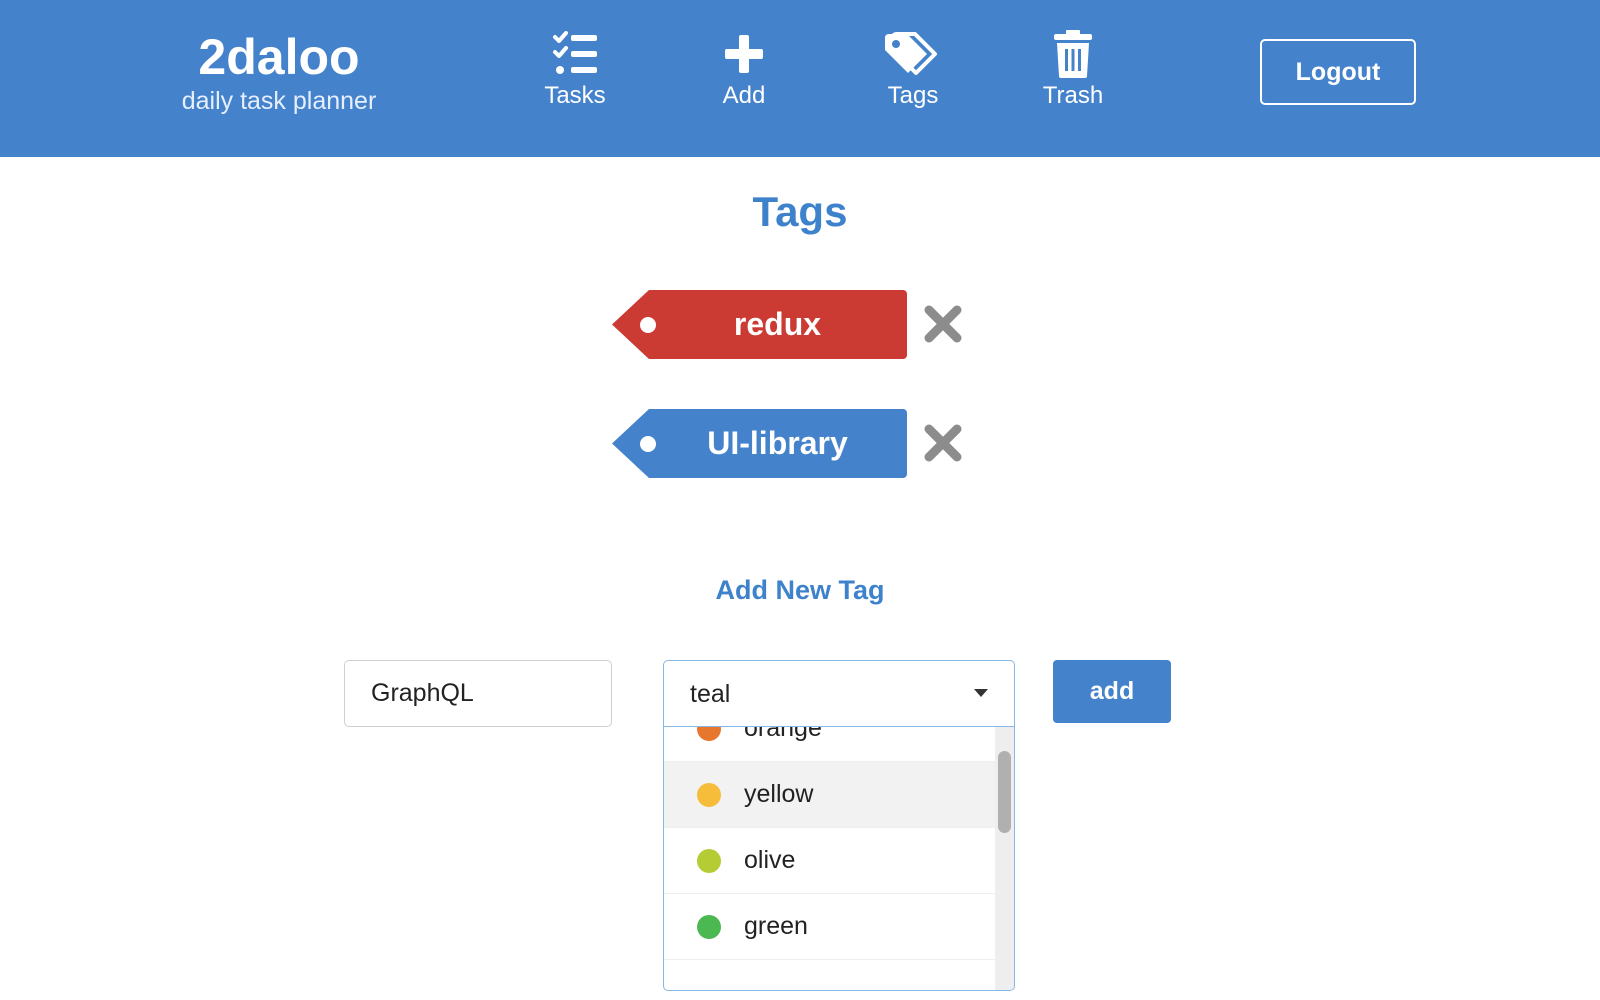 This screenshot has width=1600, height=1000. What do you see at coordinates (830, 744) in the screenshot?
I see `color-option-orange: orange` at bounding box center [830, 744].